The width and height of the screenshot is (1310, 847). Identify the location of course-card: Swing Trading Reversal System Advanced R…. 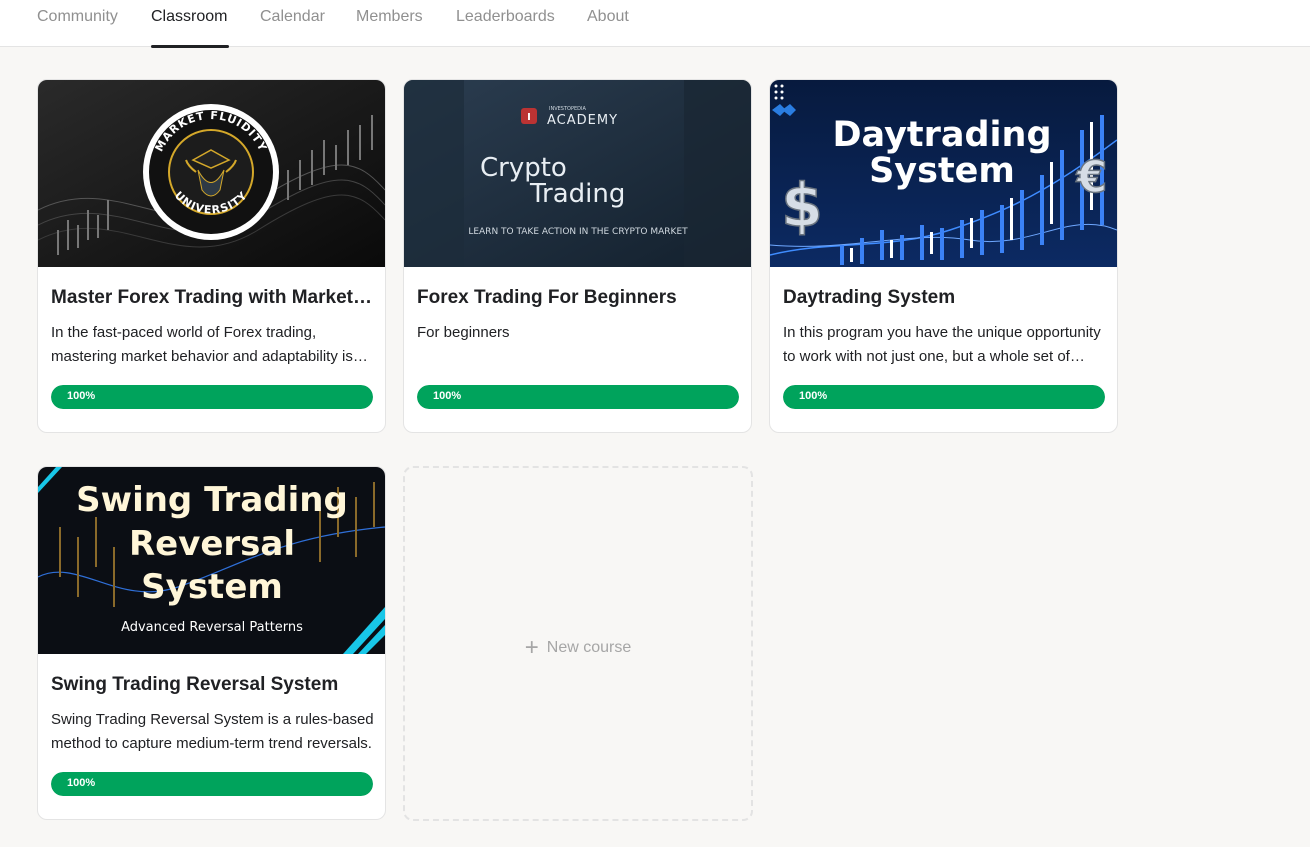
(211, 643).